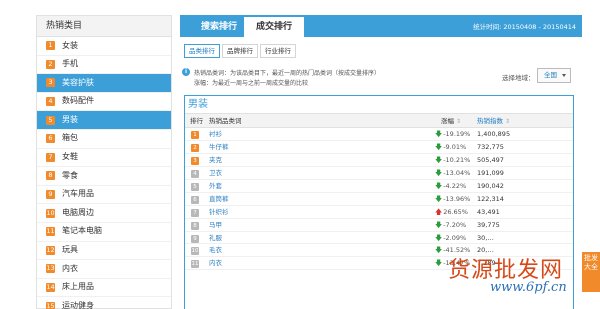 The image size is (600, 309). I want to click on tab-deal-rank: 成交排行, so click(274, 27).